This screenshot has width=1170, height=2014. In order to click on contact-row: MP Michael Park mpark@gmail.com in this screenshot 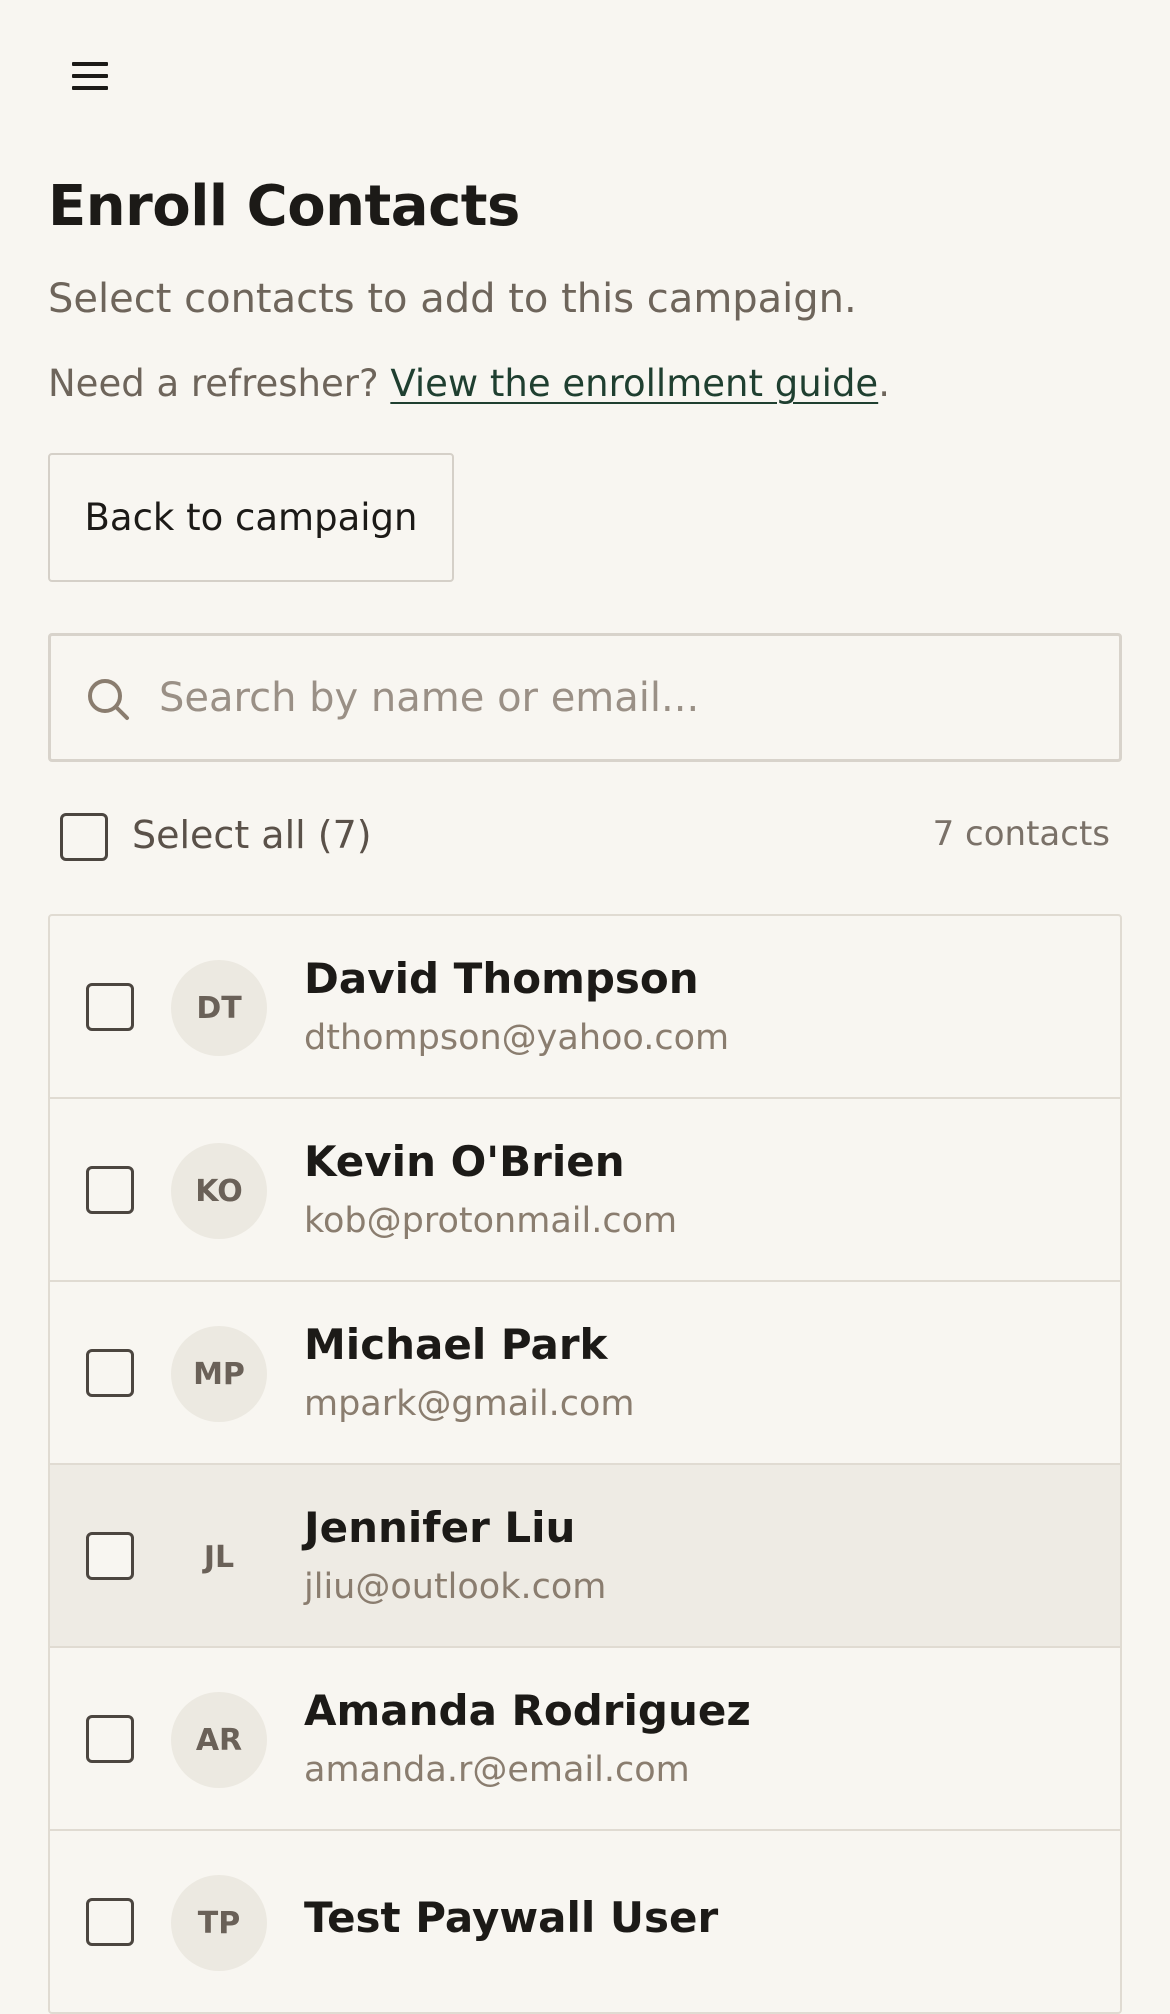, I will do `click(585, 1373)`.